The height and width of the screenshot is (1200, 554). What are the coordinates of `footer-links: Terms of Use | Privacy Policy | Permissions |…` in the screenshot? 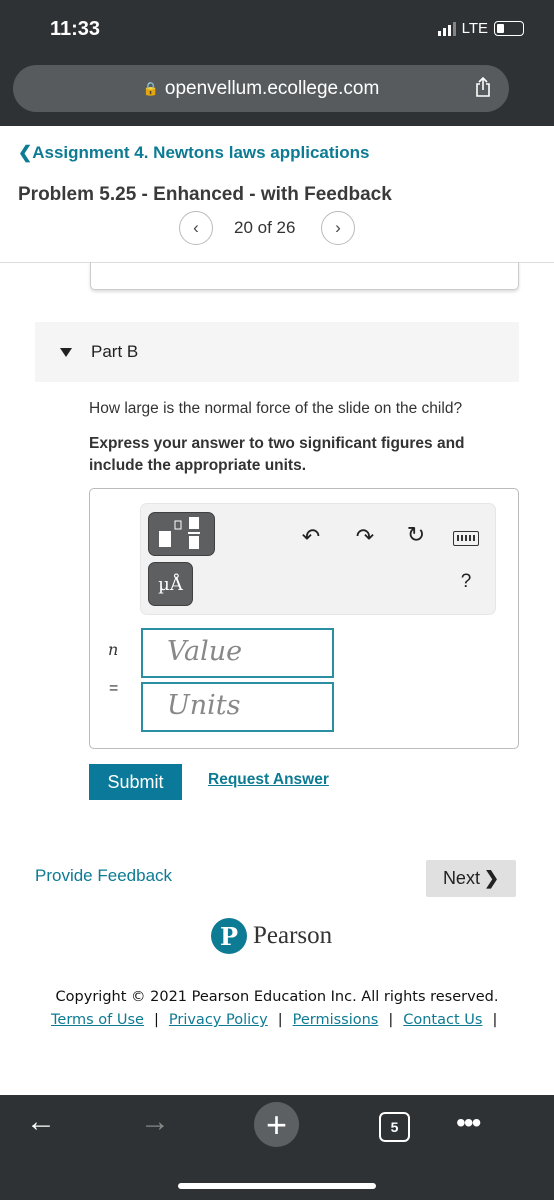 It's located at (274, 1020).